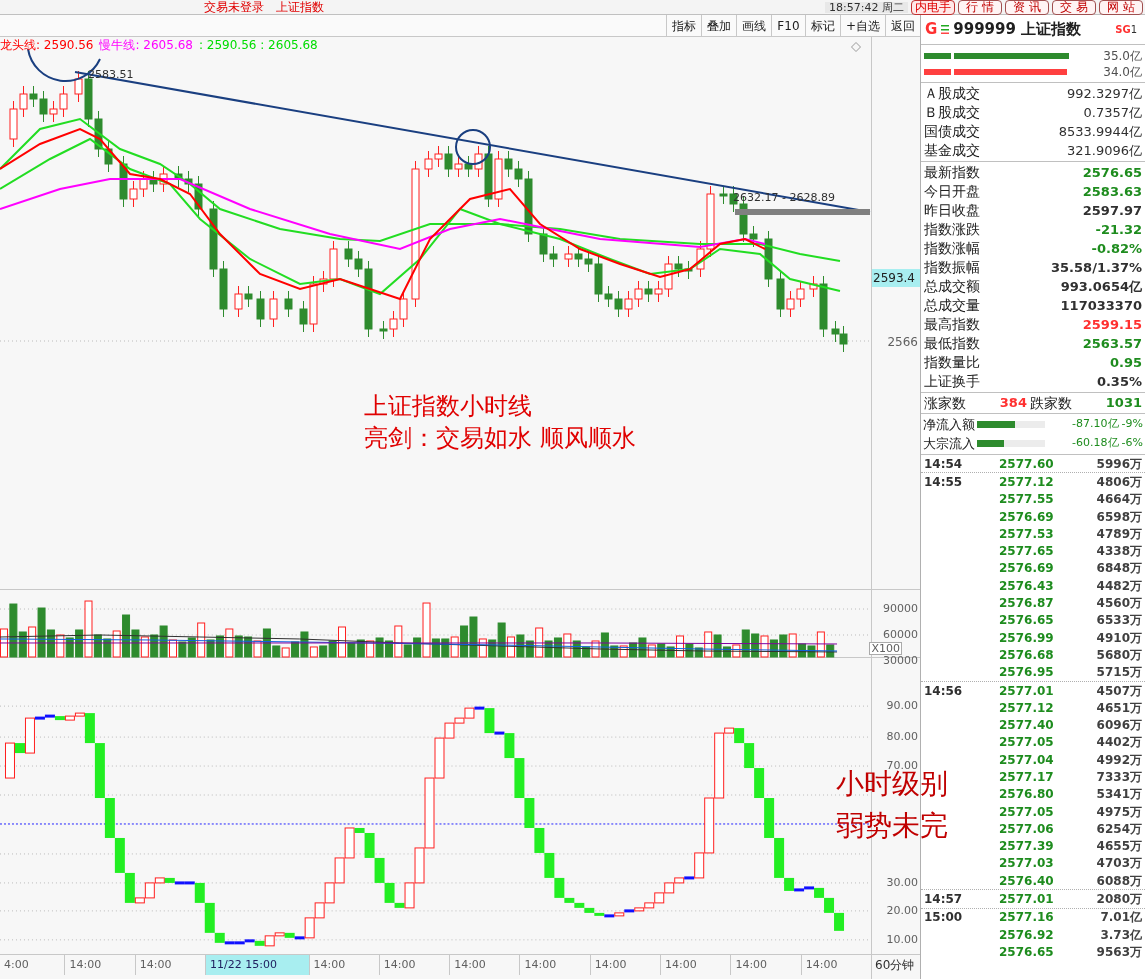 This screenshot has width=1145, height=979. Describe the element at coordinates (1026, 742) in the screenshot. I see `tick-price: 2577.05` at that location.